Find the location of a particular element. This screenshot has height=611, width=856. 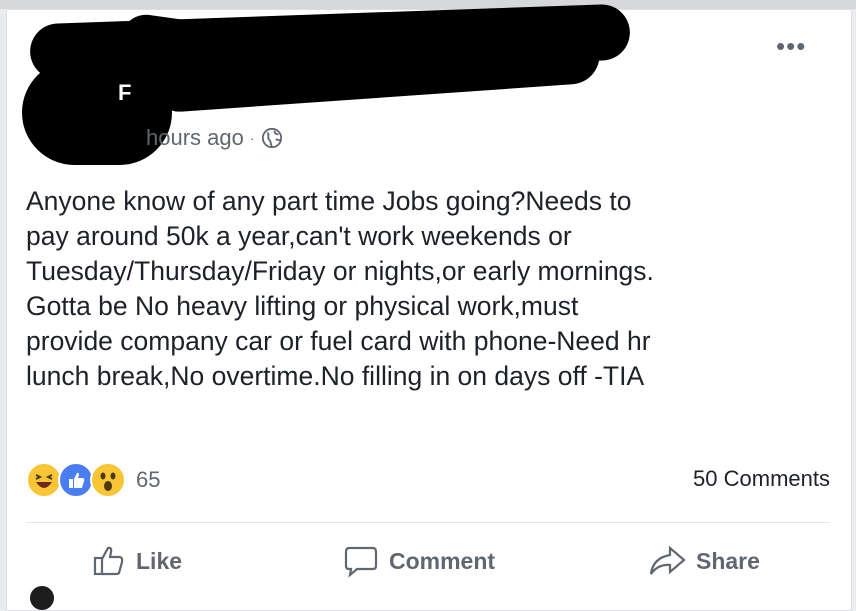

share-button: Share is located at coordinates (704, 561).